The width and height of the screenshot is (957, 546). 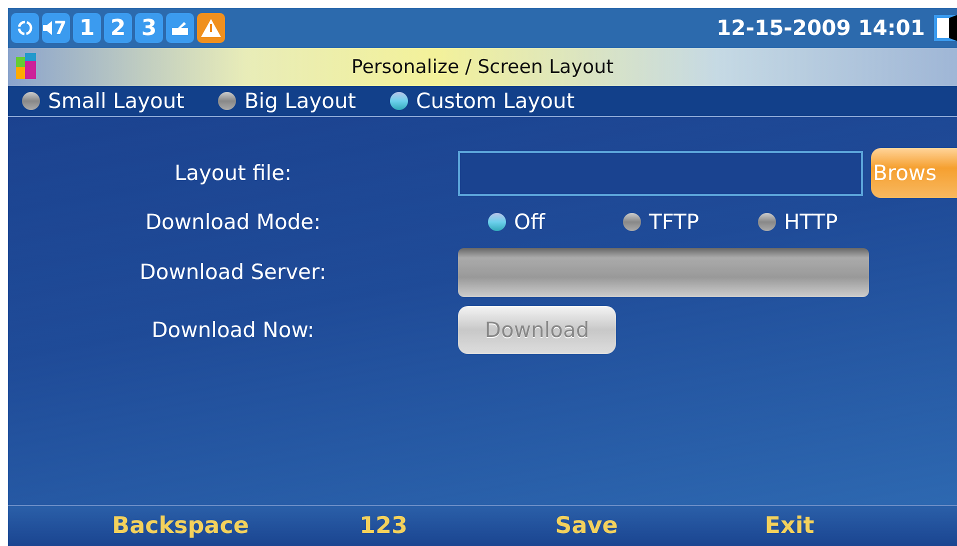 What do you see at coordinates (482, 101) in the screenshot?
I see `layout-tab: Custom Layout` at bounding box center [482, 101].